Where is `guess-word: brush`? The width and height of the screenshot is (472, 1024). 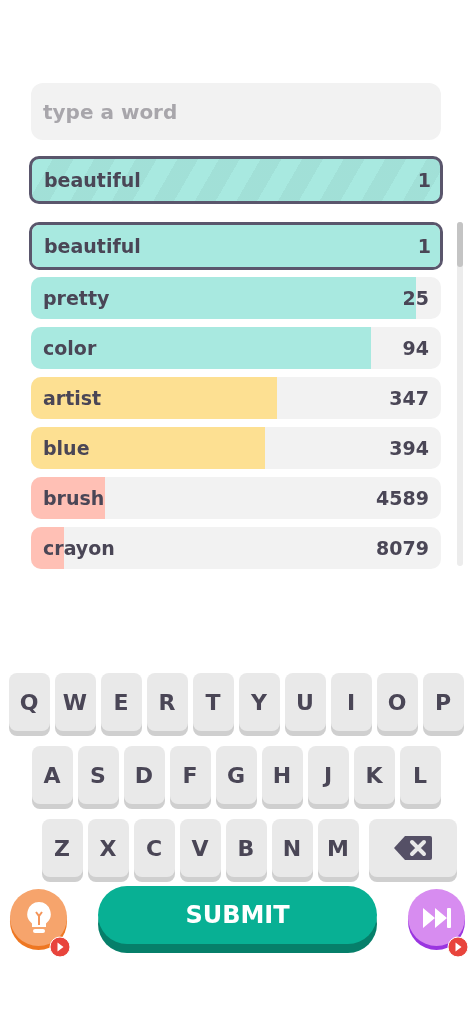
guess-word: brush is located at coordinates (74, 498).